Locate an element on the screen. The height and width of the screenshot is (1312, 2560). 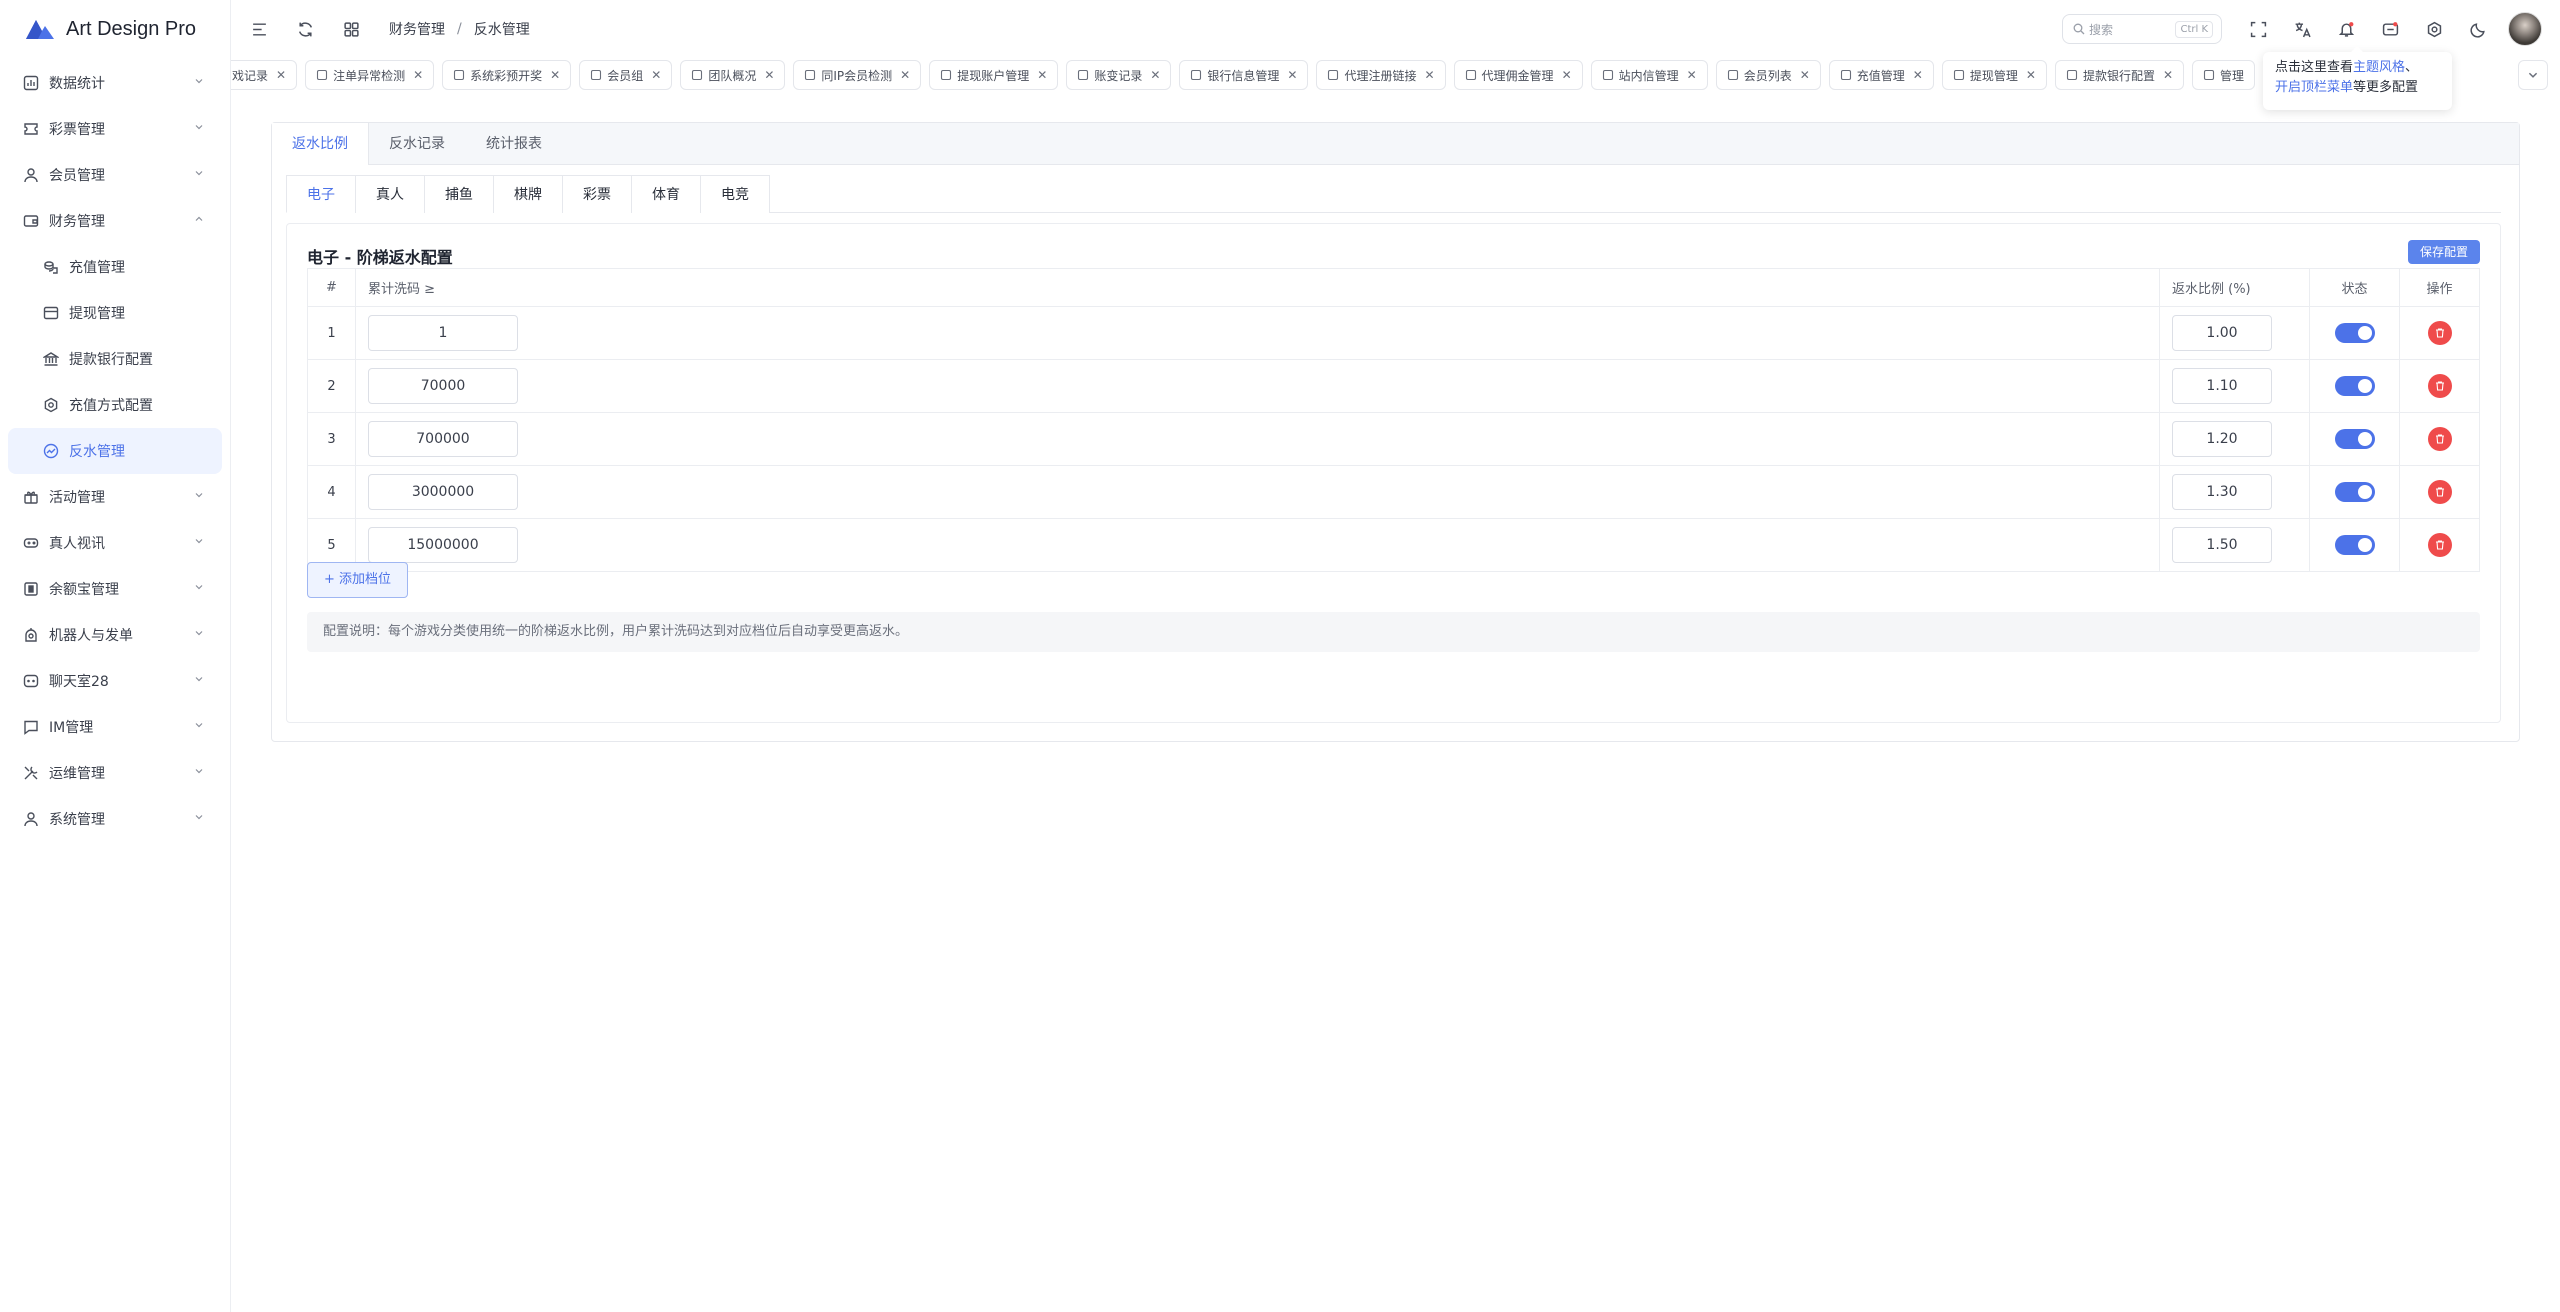
worktab: 代理注册链接 ✕ is located at coordinates (1381, 75).